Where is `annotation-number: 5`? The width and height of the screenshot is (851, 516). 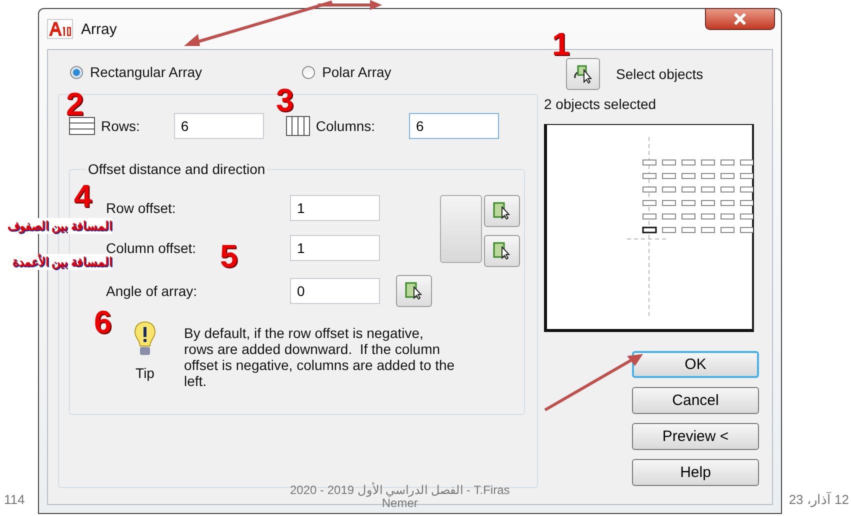
annotation-number: 5 is located at coordinates (229, 256).